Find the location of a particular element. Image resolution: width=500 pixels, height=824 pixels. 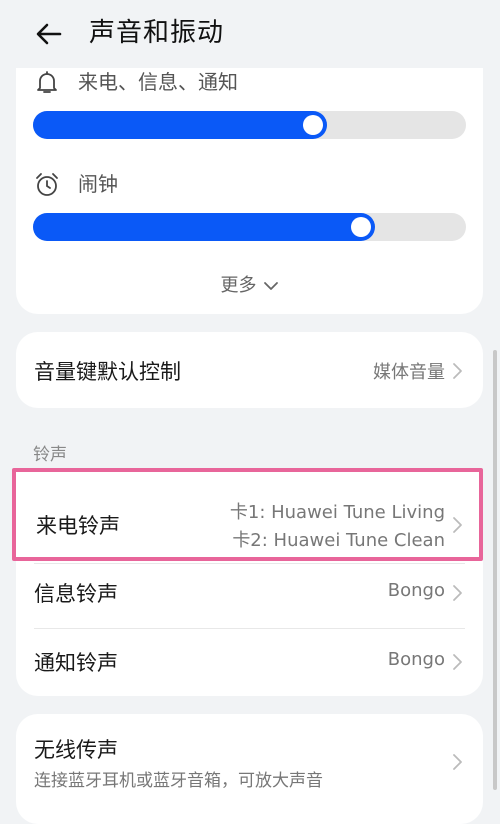

page-title: 声音和振动 is located at coordinates (157, 33).